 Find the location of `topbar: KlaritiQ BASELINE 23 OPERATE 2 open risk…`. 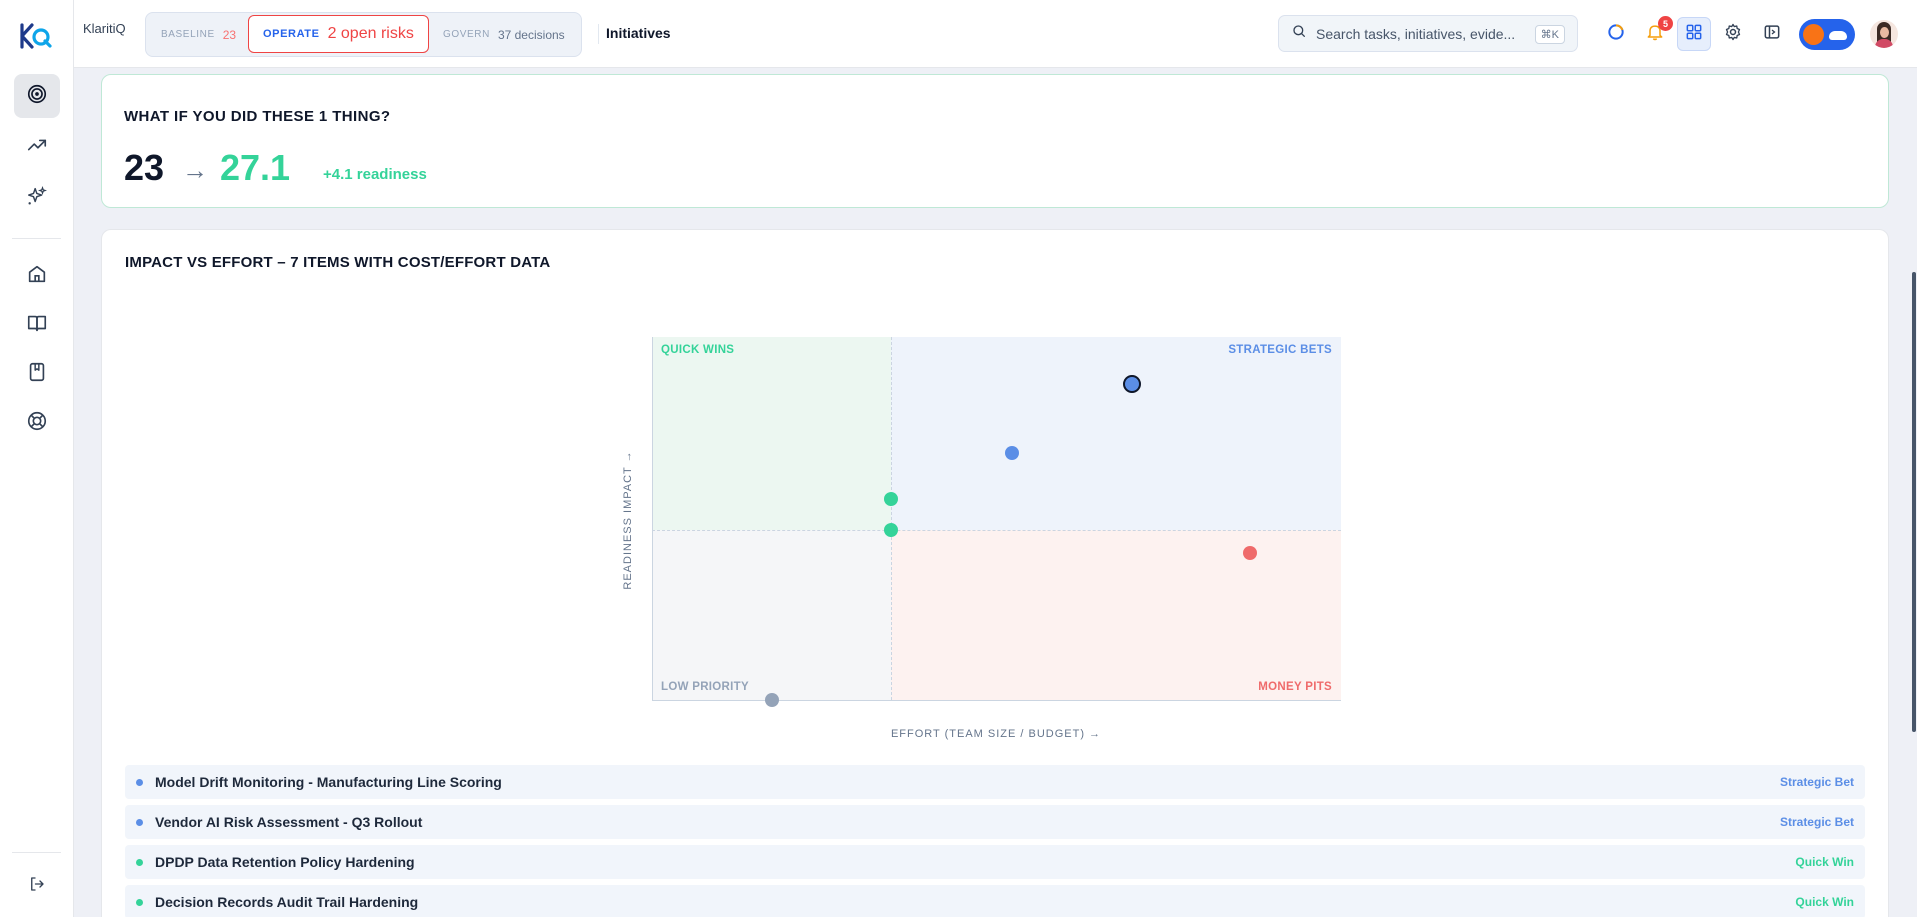

topbar: KlaritiQ BASELINE 23 OPERATE 2 open risk… is located at coordinates (995, 34).